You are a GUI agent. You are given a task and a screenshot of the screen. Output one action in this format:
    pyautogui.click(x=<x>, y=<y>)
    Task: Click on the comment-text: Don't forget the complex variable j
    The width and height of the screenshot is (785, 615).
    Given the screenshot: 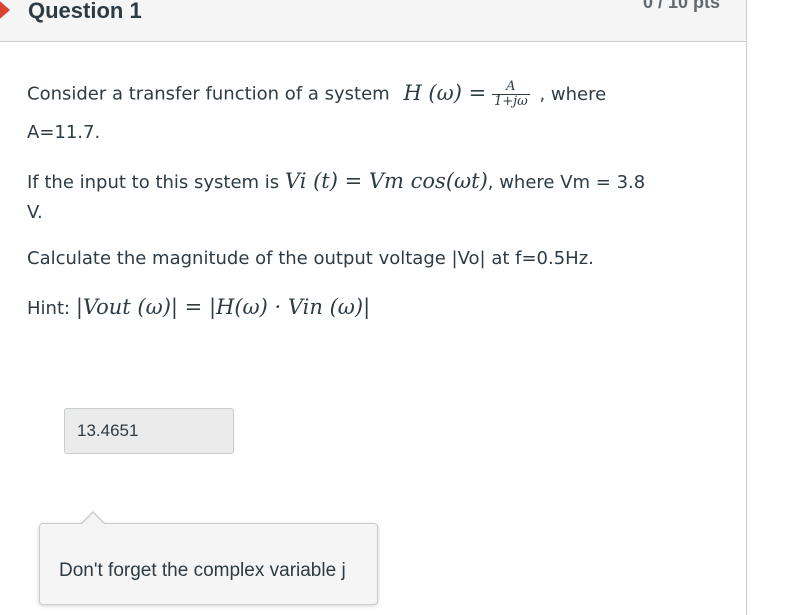 What is the action you would take?
    pyautogui.click(x=202, y=570)
    